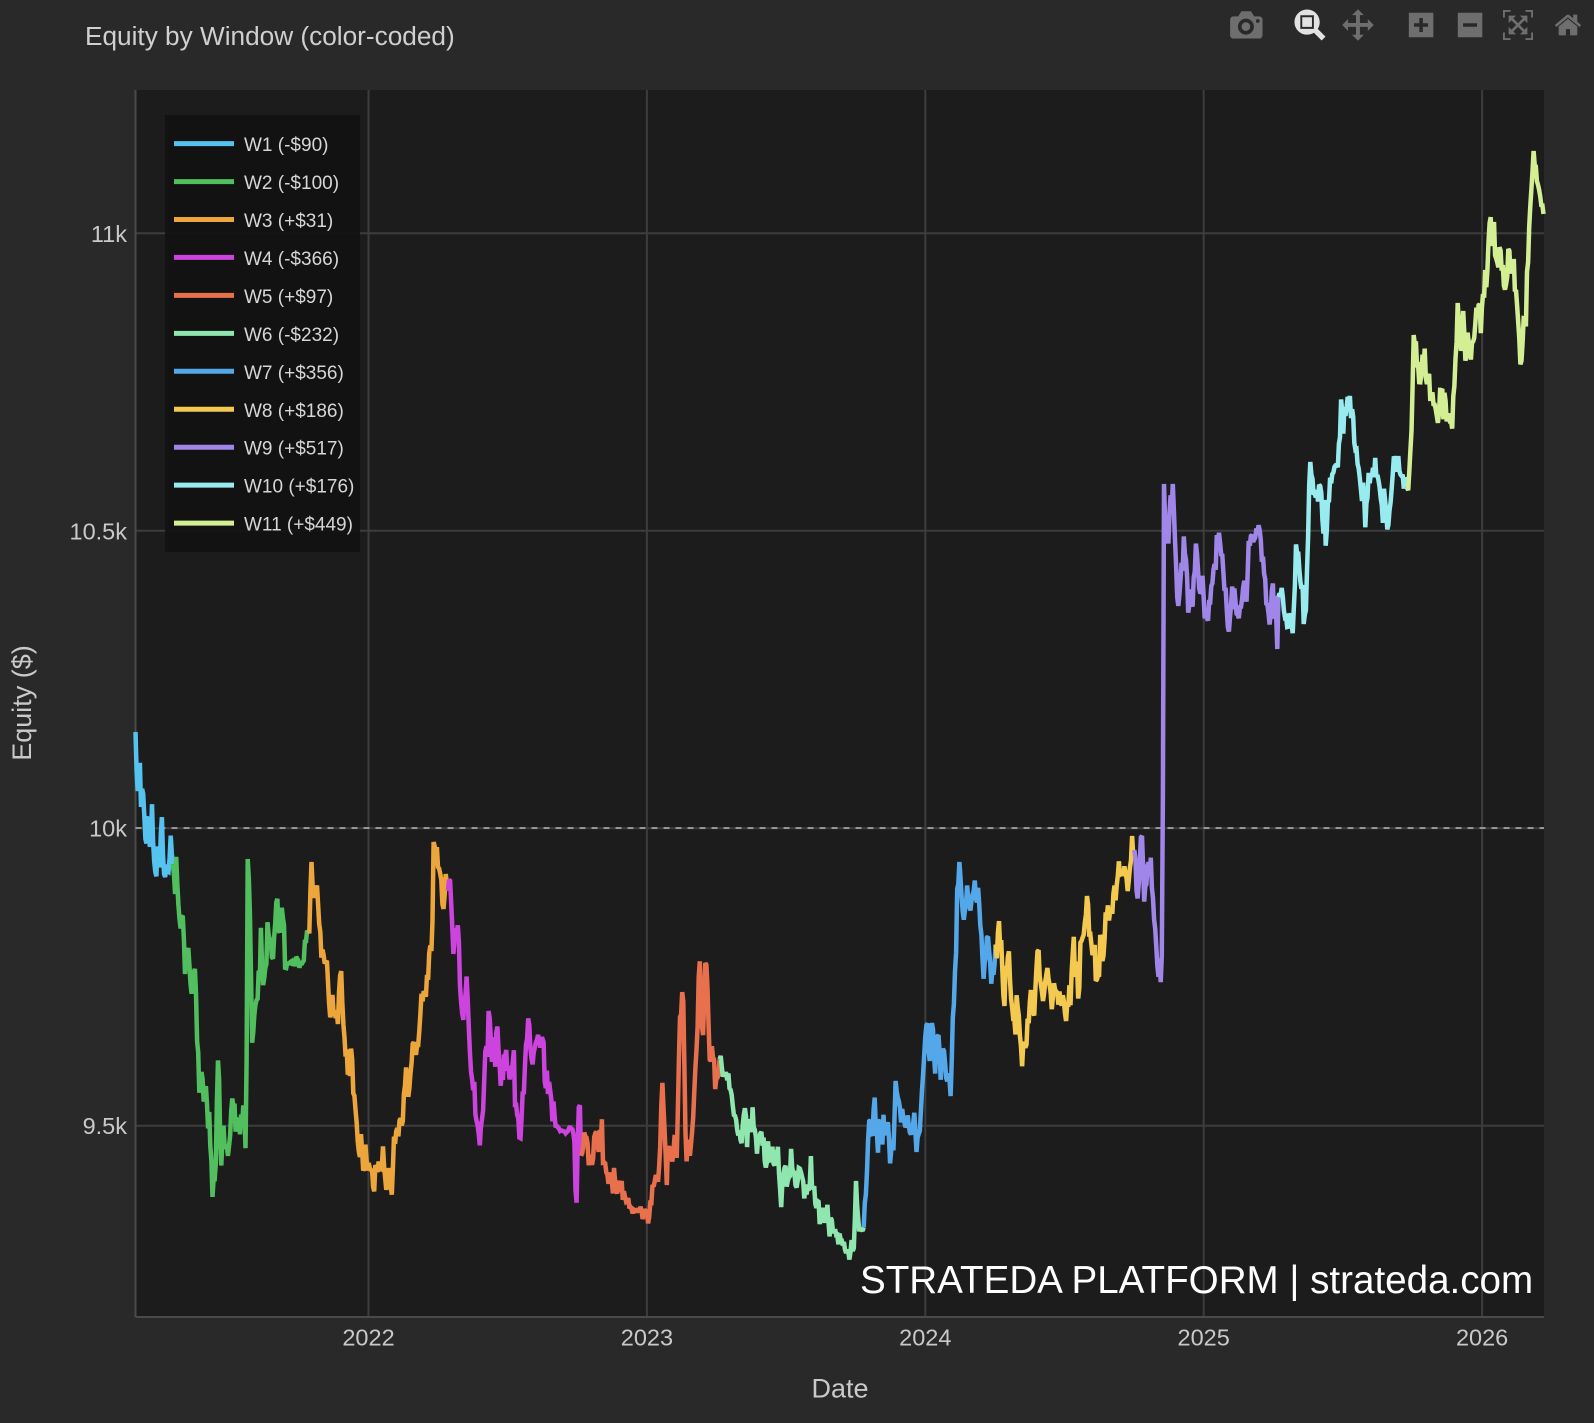 Image resolution: width=1594 pixels, height=1423 pixels. Describe the element at coordinates (286, 145) in the screenshot. I see `svg-text: W1 (-$90)` at that location.